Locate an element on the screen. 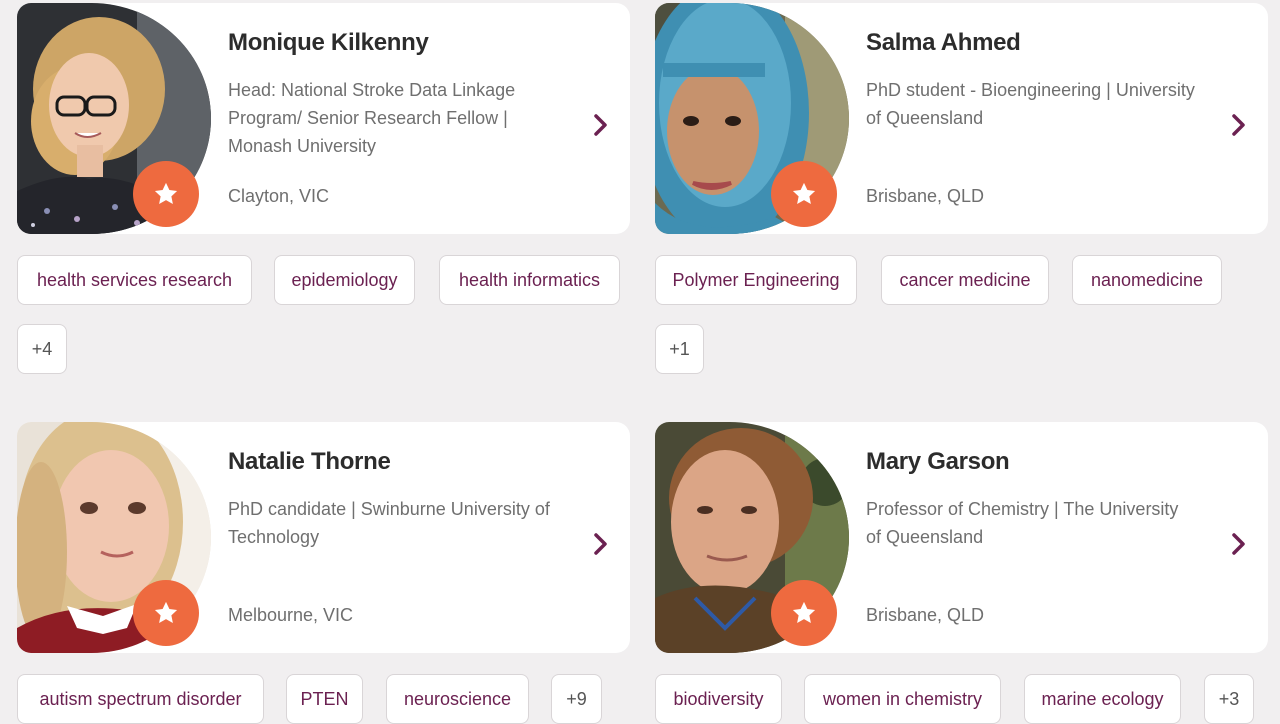 The image size is (1280, 724). tag-chip: autism spectrum disorder is located at coordinates (140, 699).